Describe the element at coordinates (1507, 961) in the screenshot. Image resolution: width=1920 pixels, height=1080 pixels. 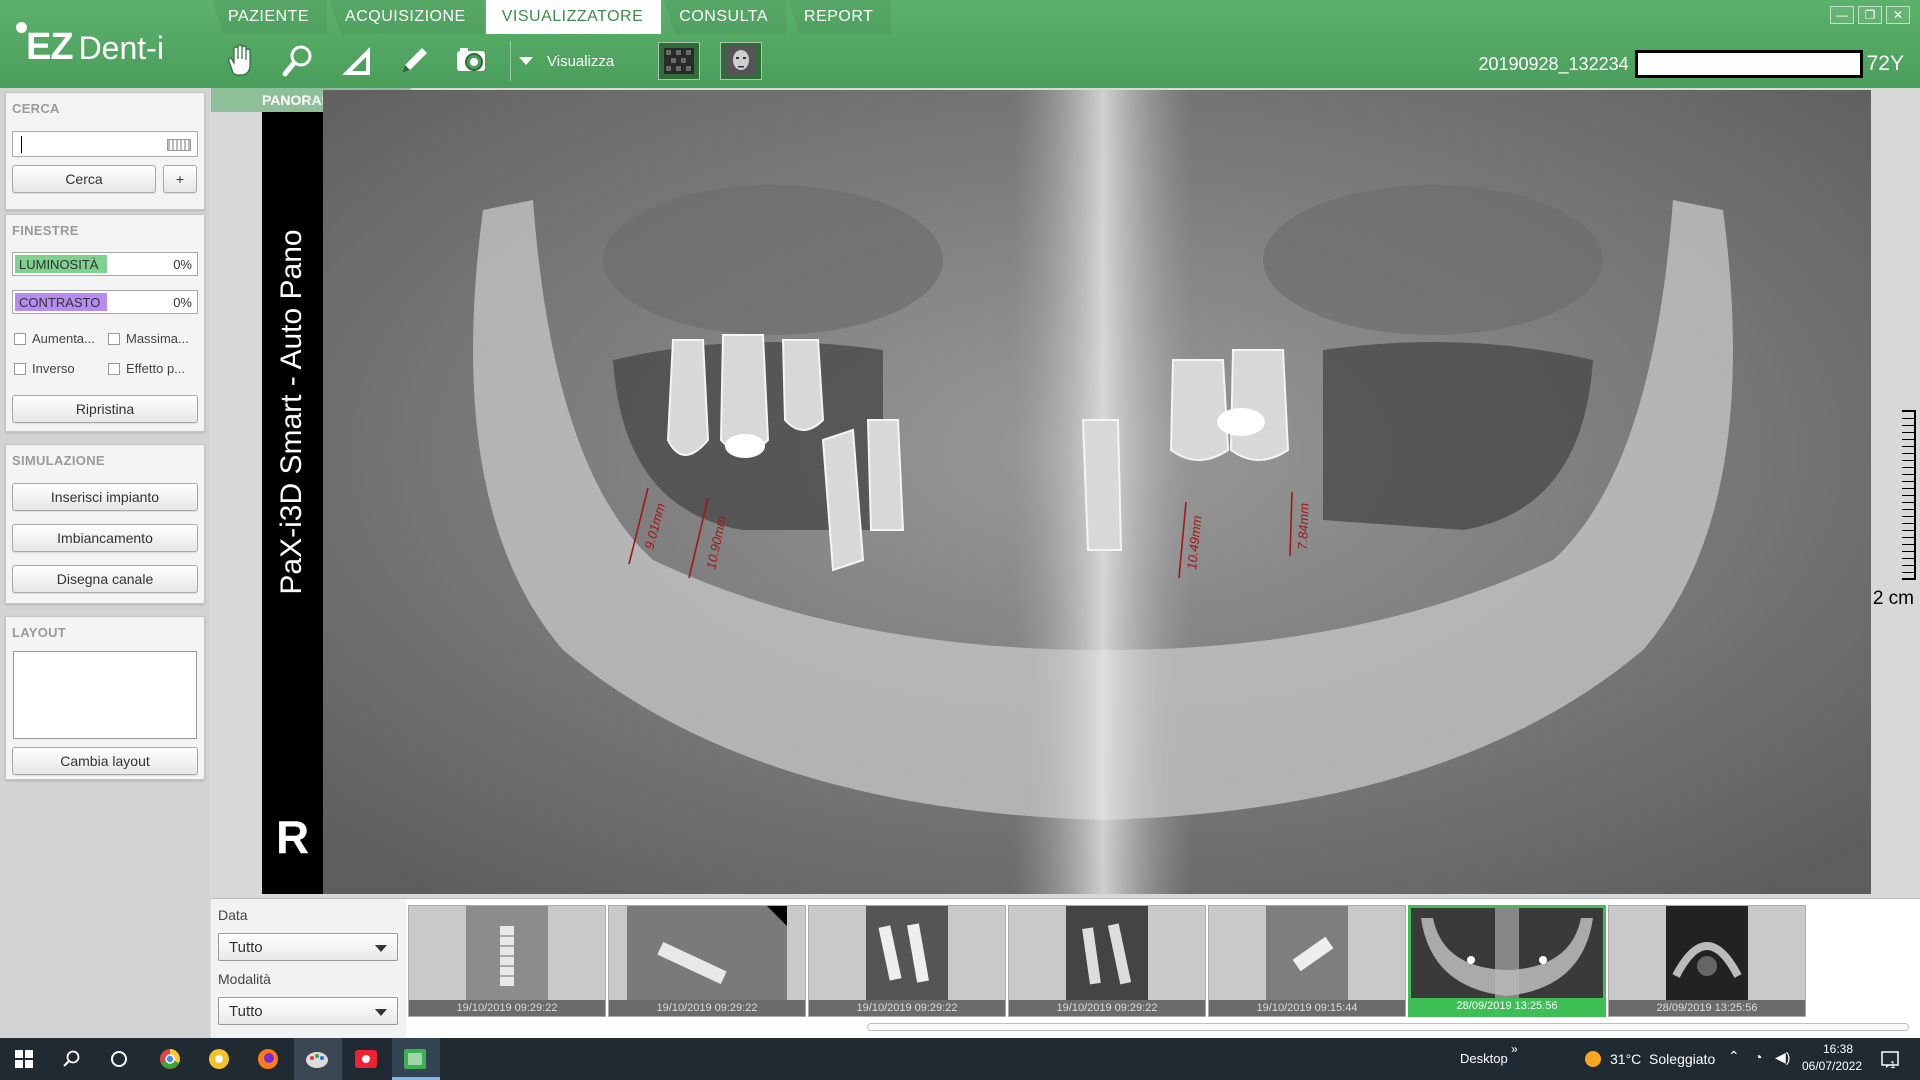
I see `thumbnail-6-selected: 28/09/2019 13:25:56` at that location.